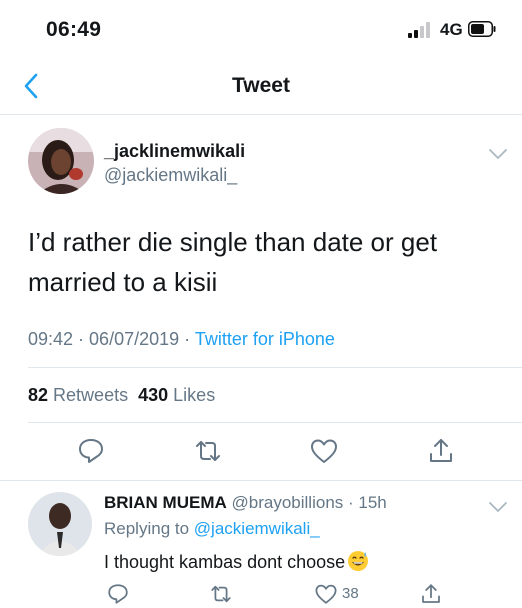  I want to click on tweet-meta: 09:42 · 06/07/2019 · Twitter for iPhone, so click(181, 339).